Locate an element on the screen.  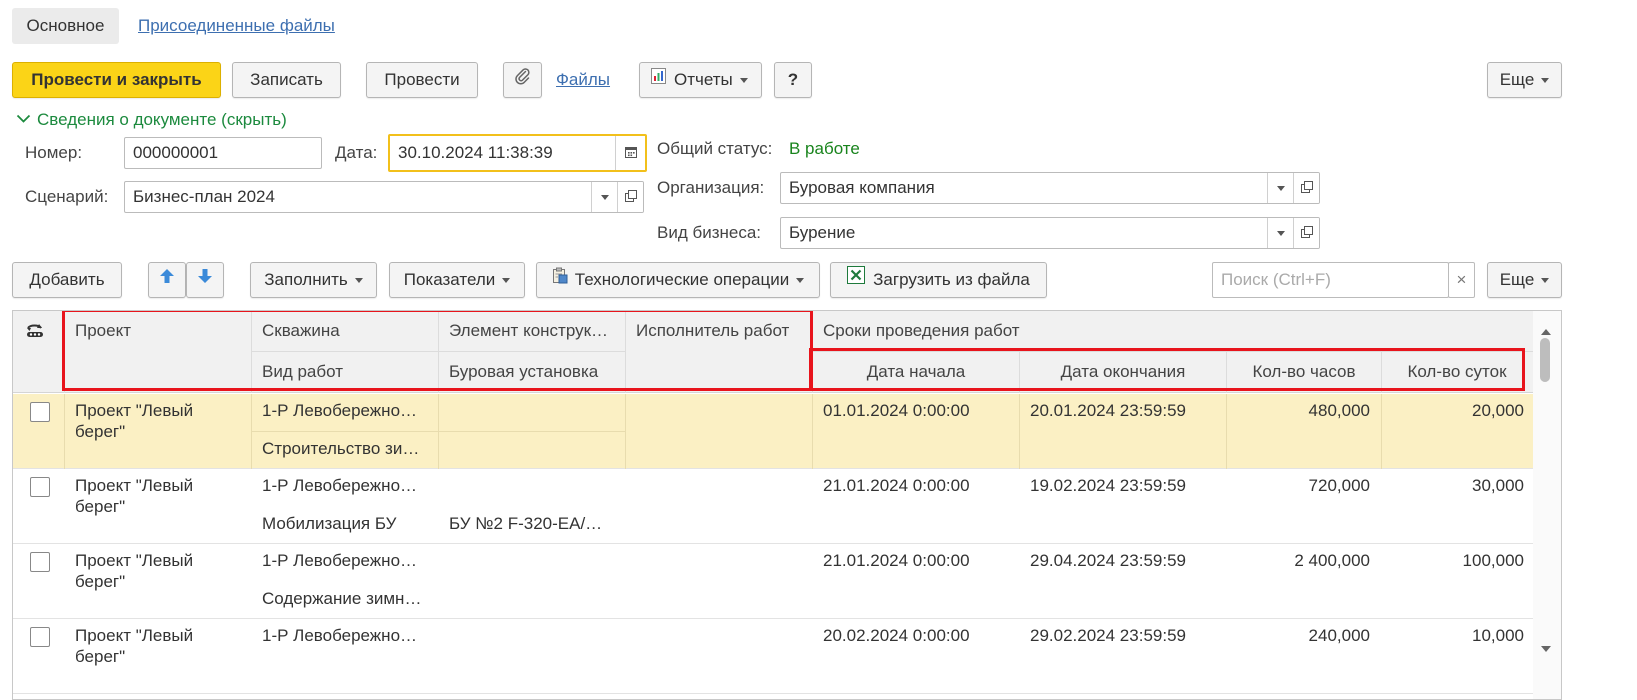
table-more-button: Еще is located at coordinates (1524, 280).